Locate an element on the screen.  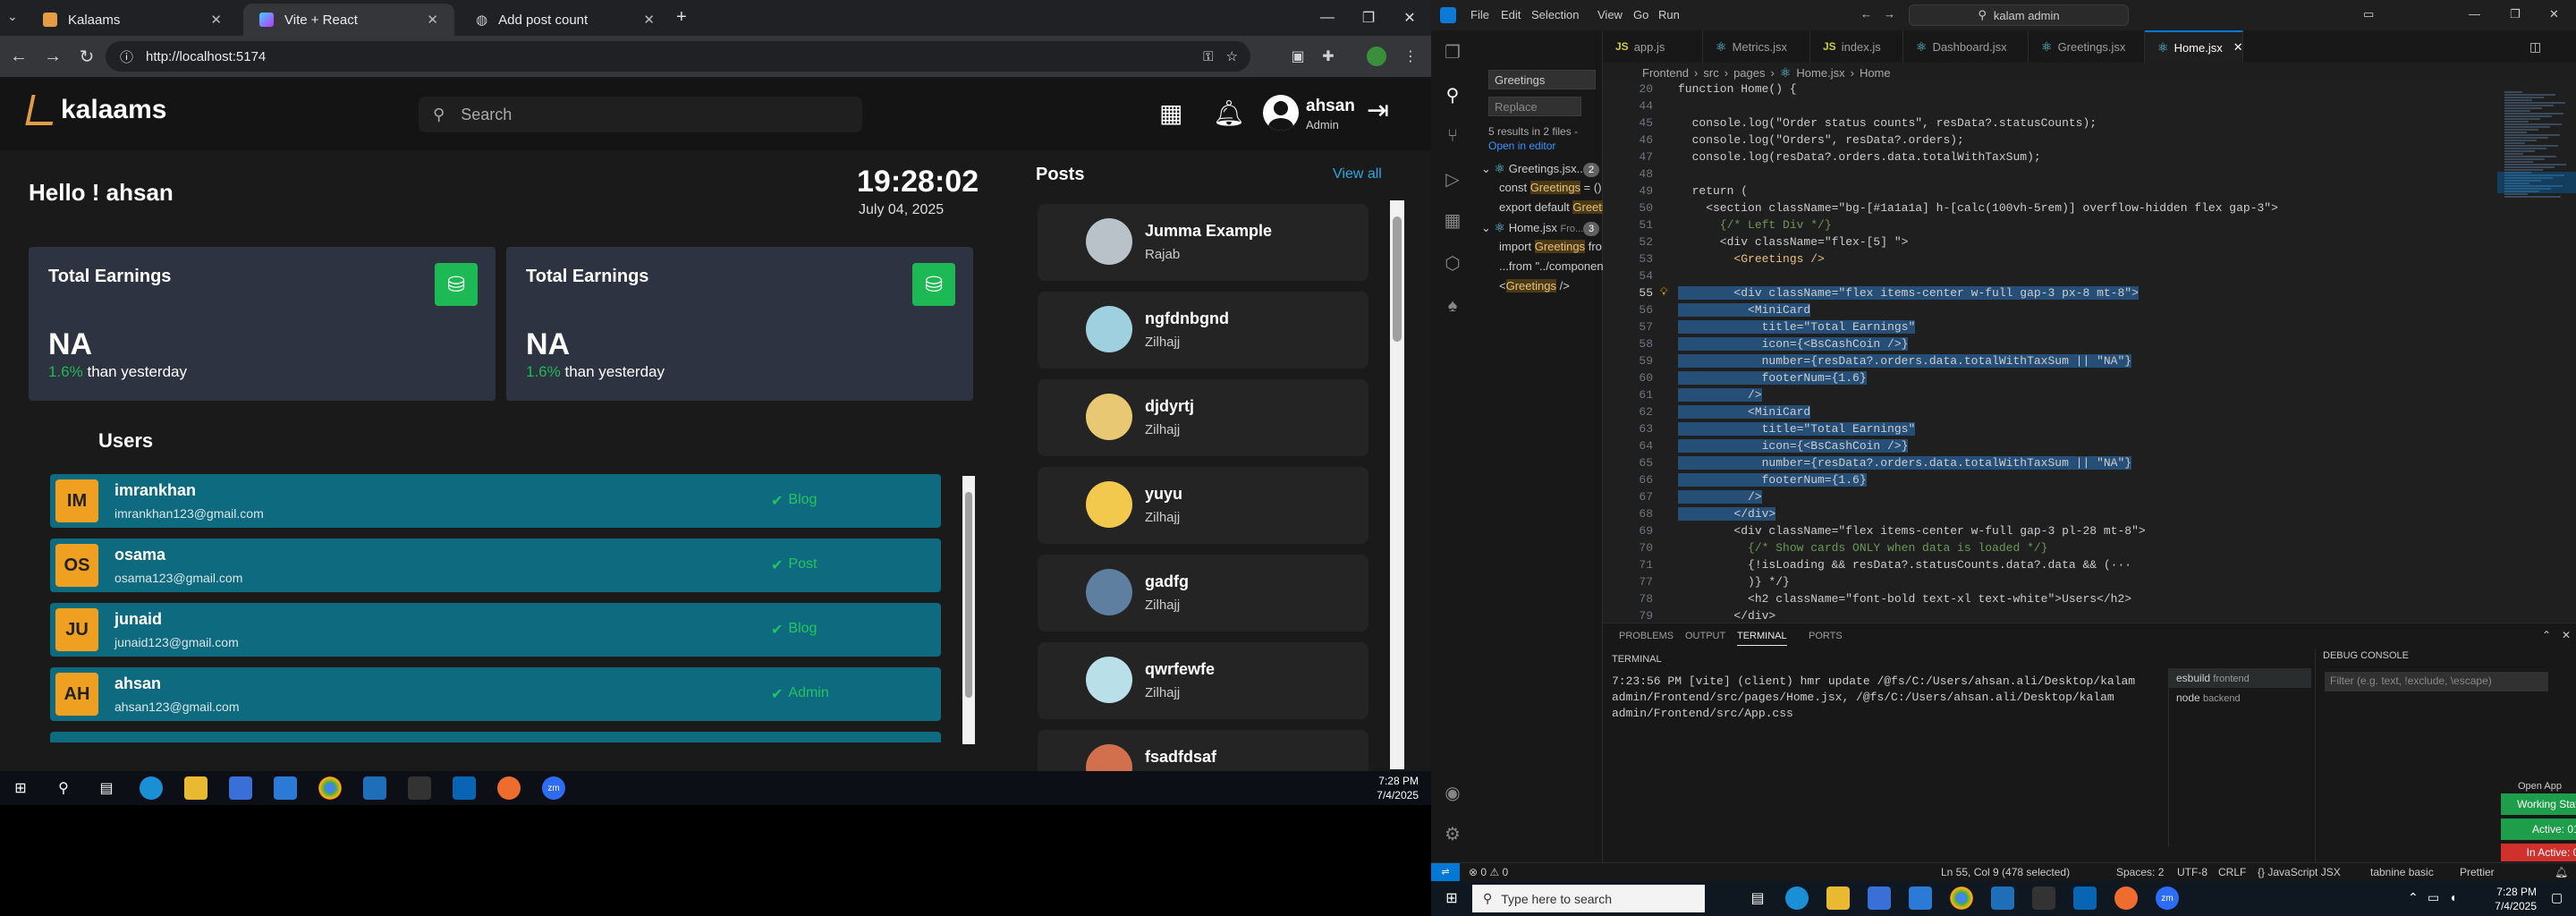
tab-kalaams: Kalaams ✕ is located at coordinates (132, 20).